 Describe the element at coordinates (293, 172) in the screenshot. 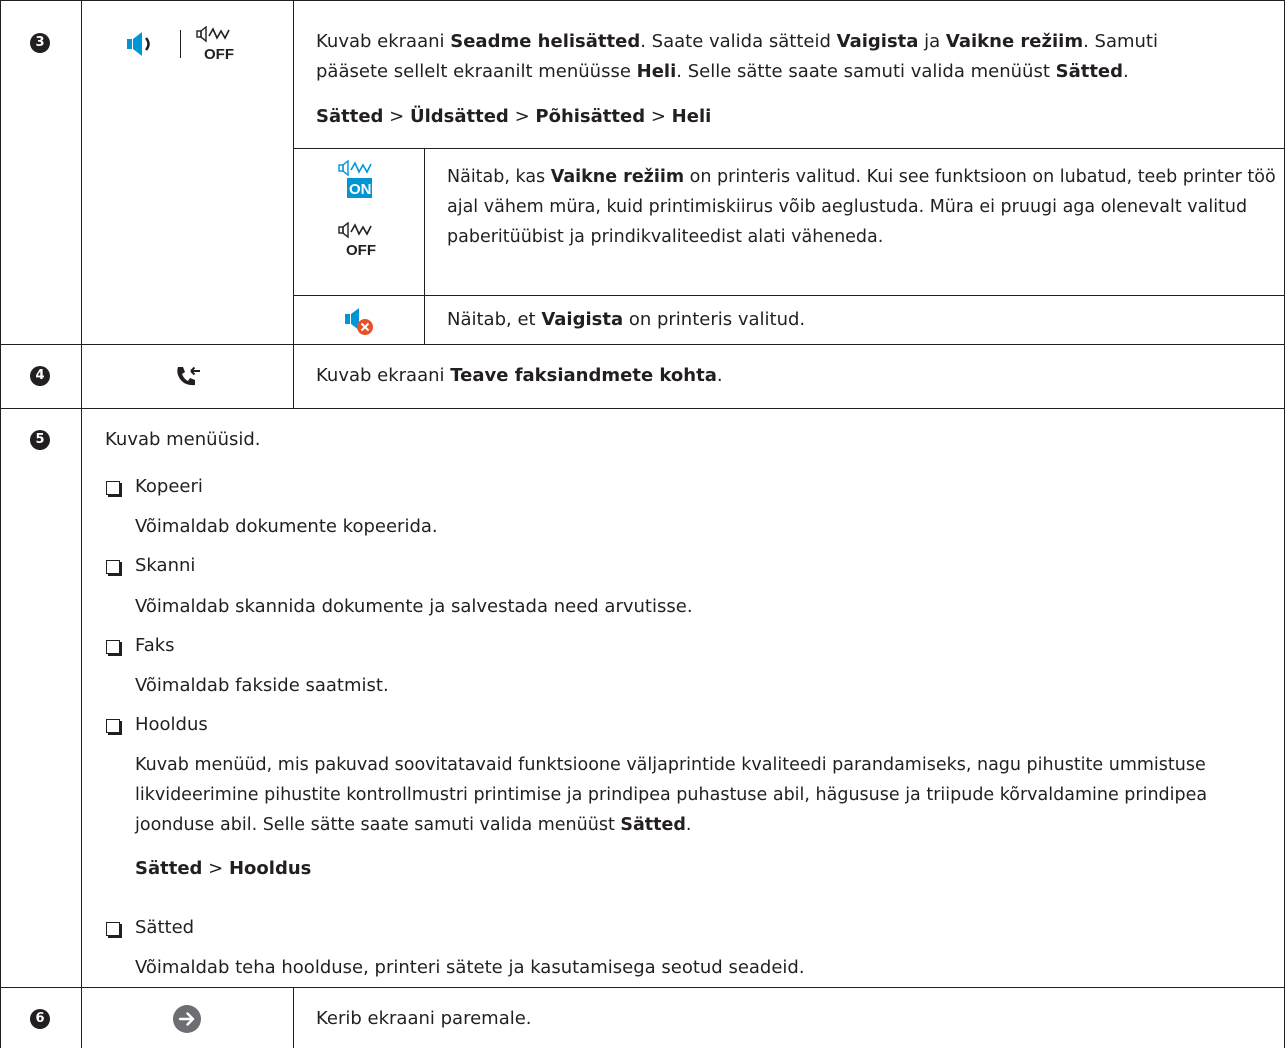

I see `col-icon-divider-row3` at that location.